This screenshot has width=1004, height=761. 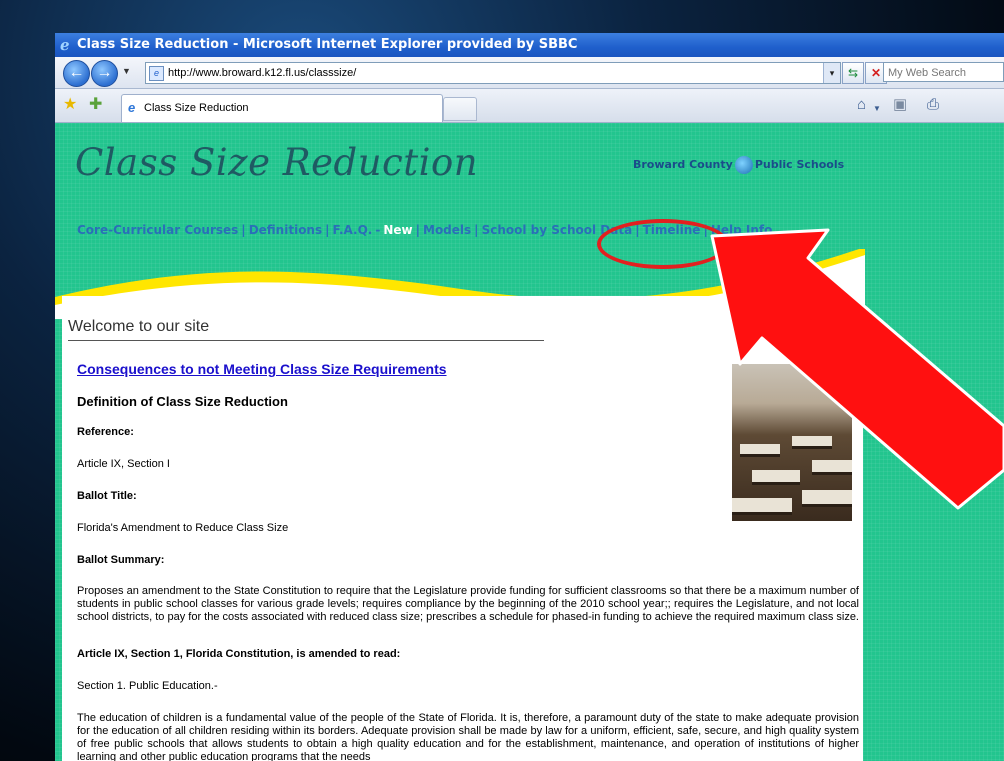 What do you see at coordinates (857, 369) in the screenshot?
I see `red-arrow-annotation` at bounding box center [857, 369].